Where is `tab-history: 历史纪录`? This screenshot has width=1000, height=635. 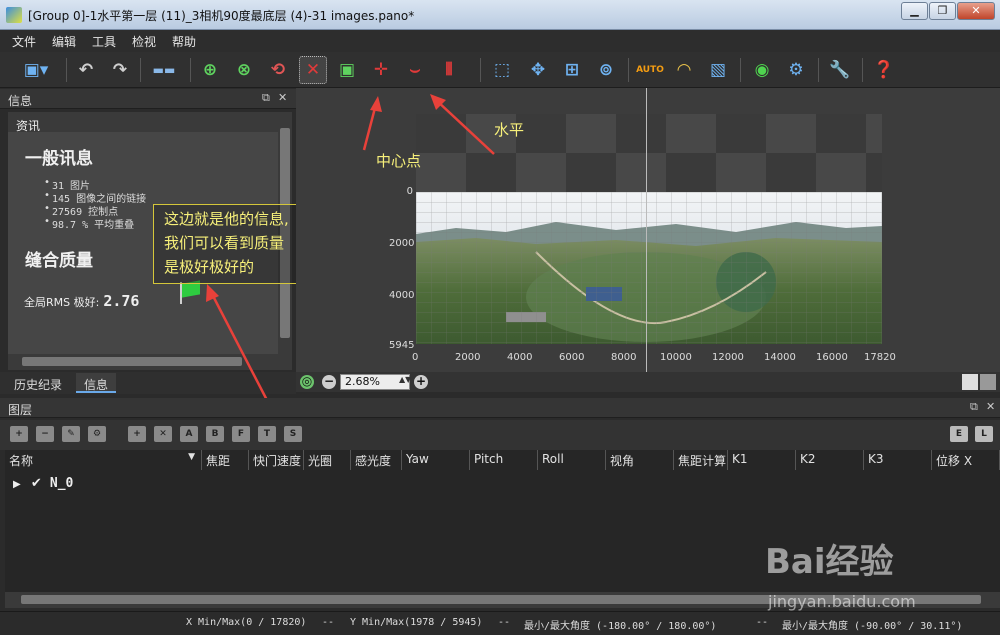 tab-history: 历史纪录 is located at coordinates (38, 383).